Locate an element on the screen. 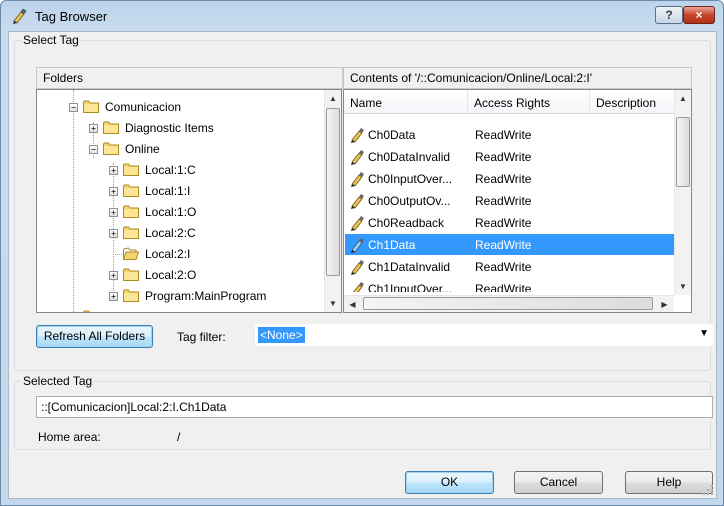  tag-name: Ch1Data is located at coordinates (392, 245).